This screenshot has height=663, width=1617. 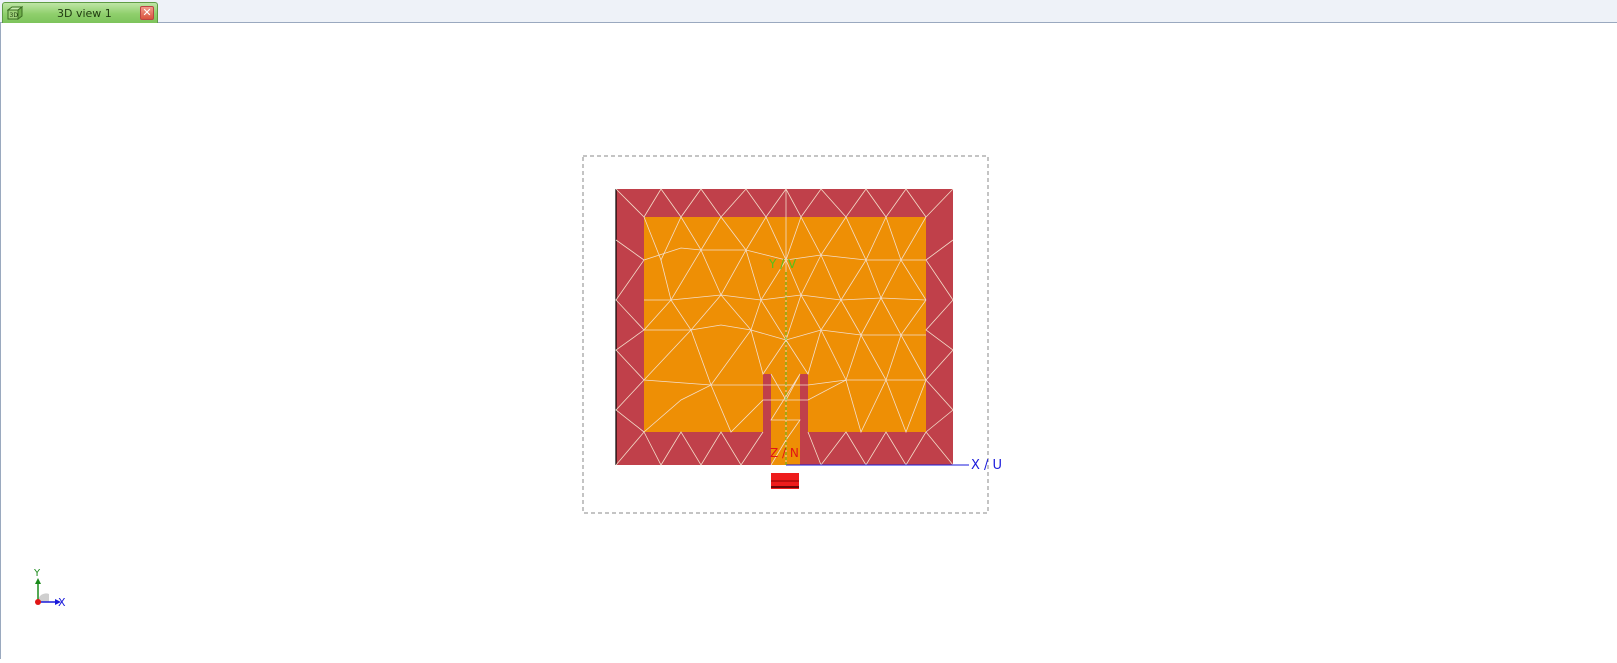 I want to click on triad-y-label: Y, so click(x=37, y=573).